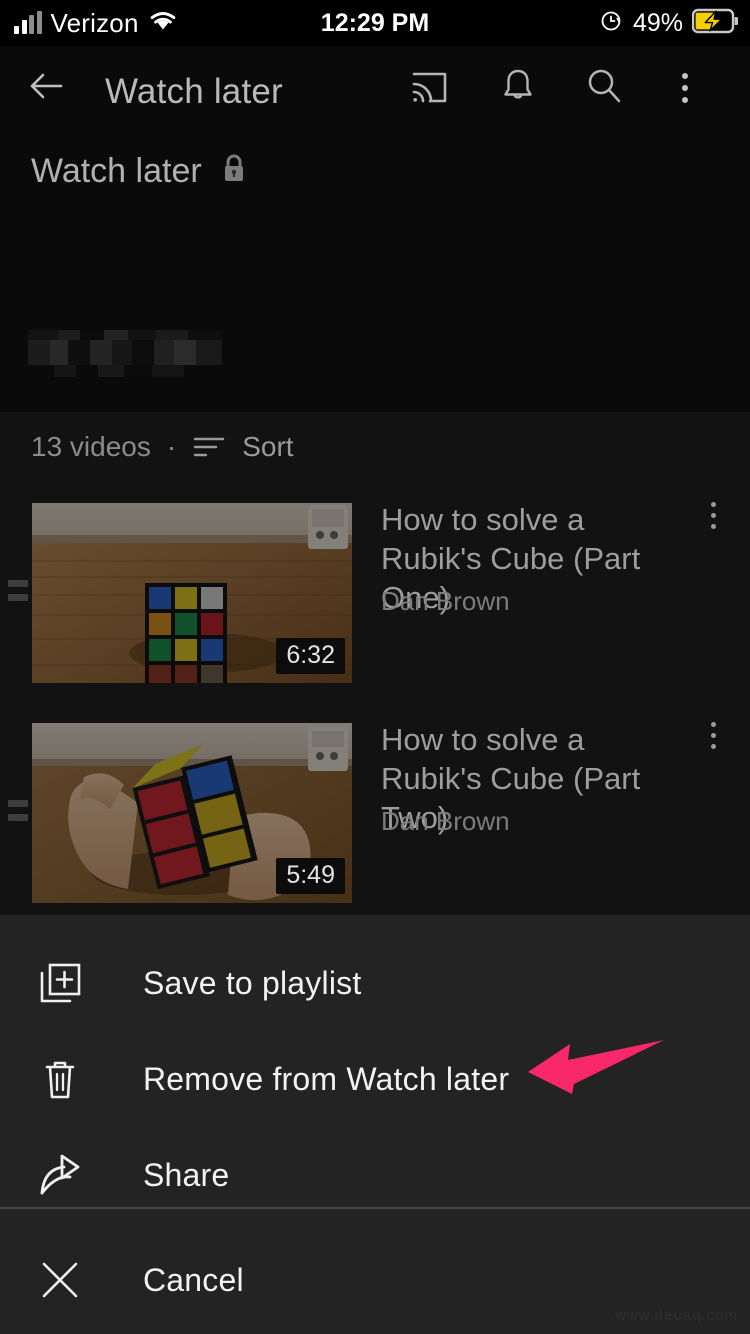  I want to click on back-button, so click(46, 86).